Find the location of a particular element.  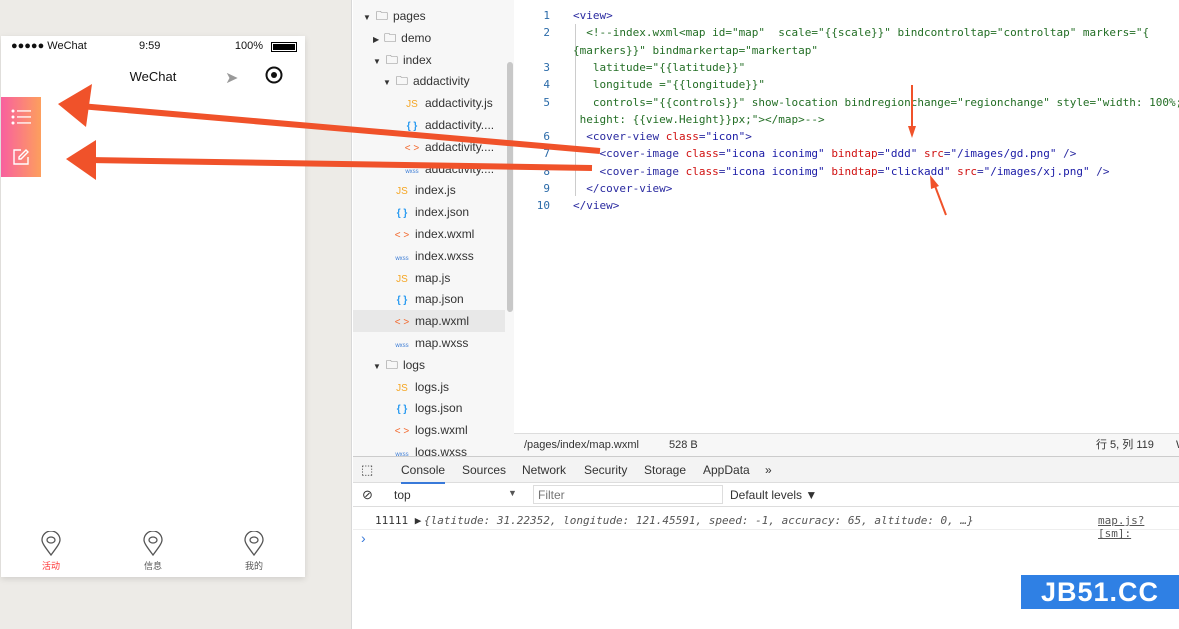

tree-item: wxss index.wxss is located at coordinates (429, 256).